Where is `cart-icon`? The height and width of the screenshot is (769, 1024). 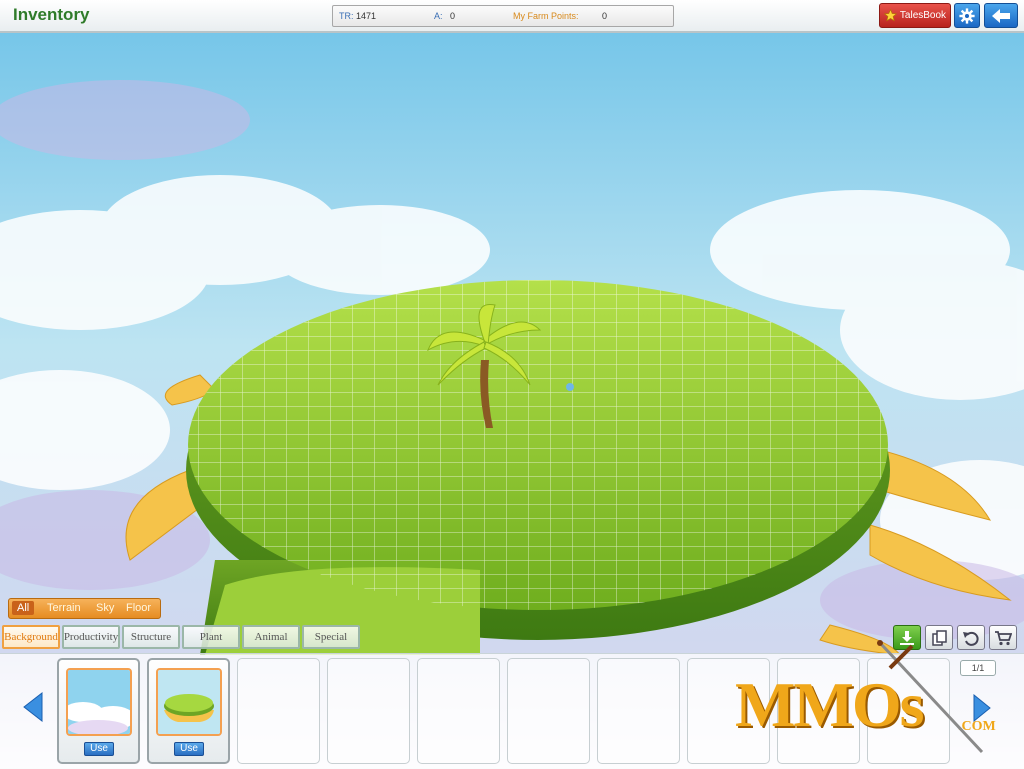 cart-icon is located at coordinates (1003, 637).